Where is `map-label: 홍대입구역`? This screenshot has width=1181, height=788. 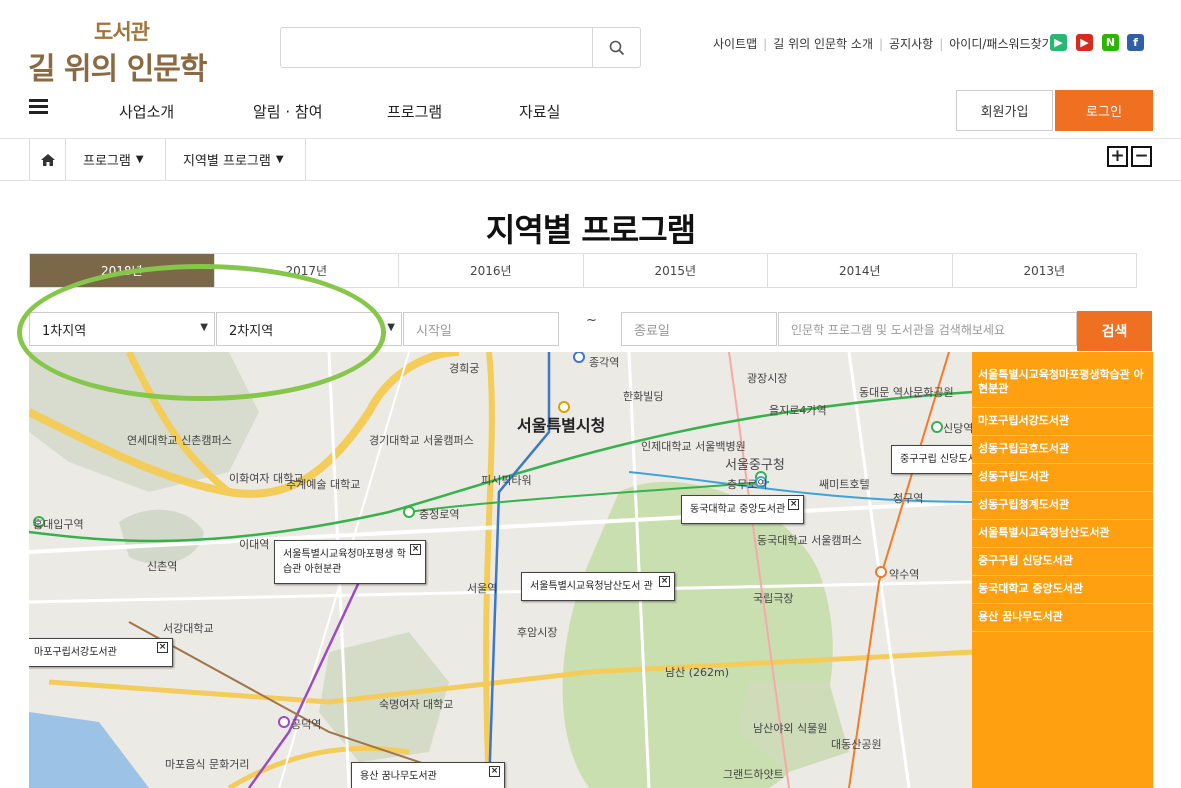 map-label: 홍대입구역 is located at coordinates (58, 524).